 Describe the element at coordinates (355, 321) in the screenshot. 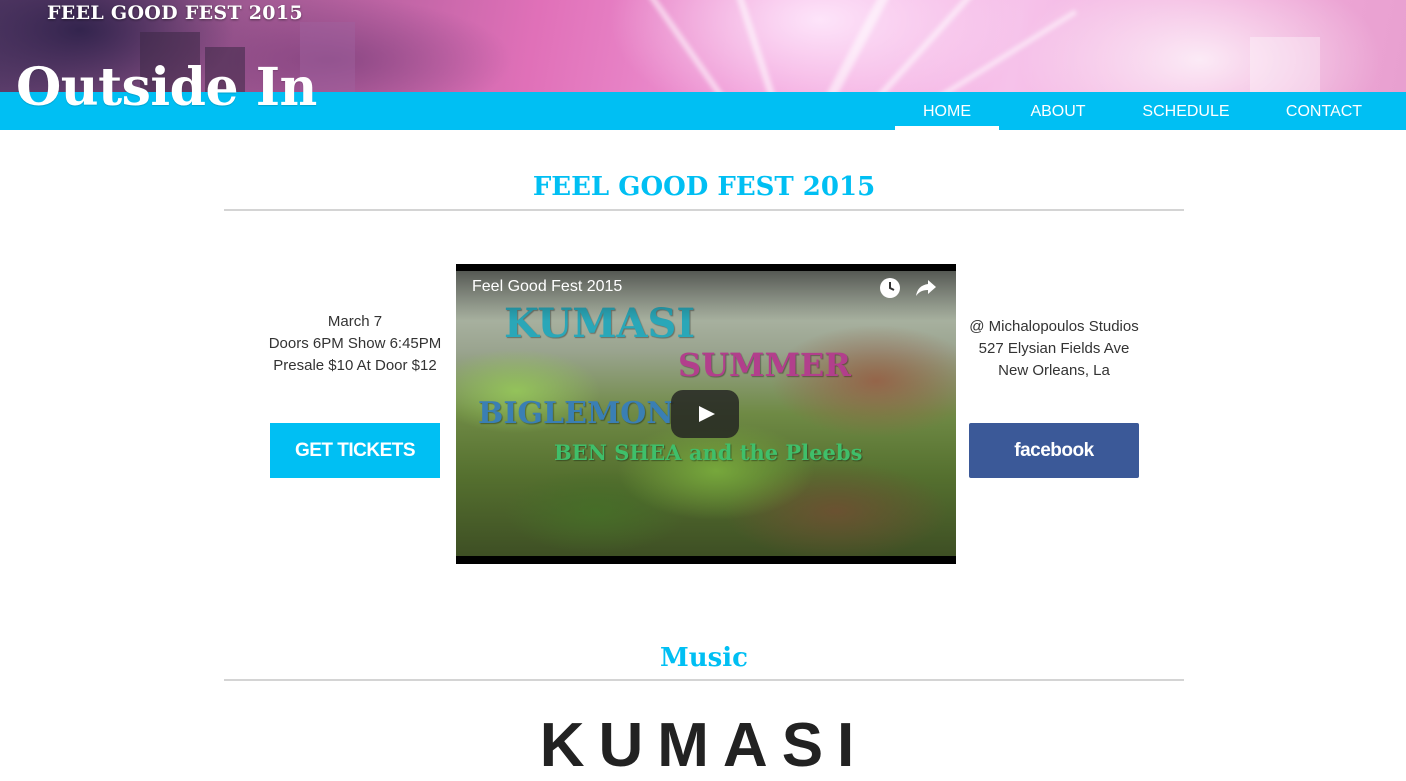

I see `event-date: March 7` at that location.